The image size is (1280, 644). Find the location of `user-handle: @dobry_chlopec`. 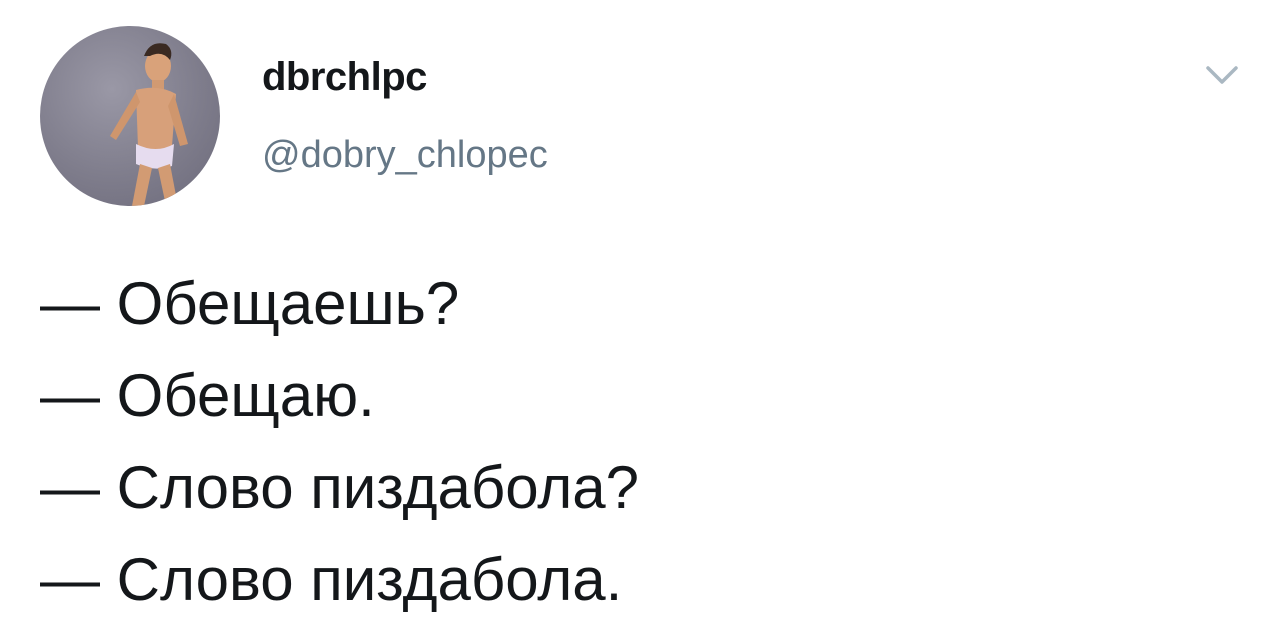

user-handle: @dobry_chlopec is located at coordinates (405, 155).